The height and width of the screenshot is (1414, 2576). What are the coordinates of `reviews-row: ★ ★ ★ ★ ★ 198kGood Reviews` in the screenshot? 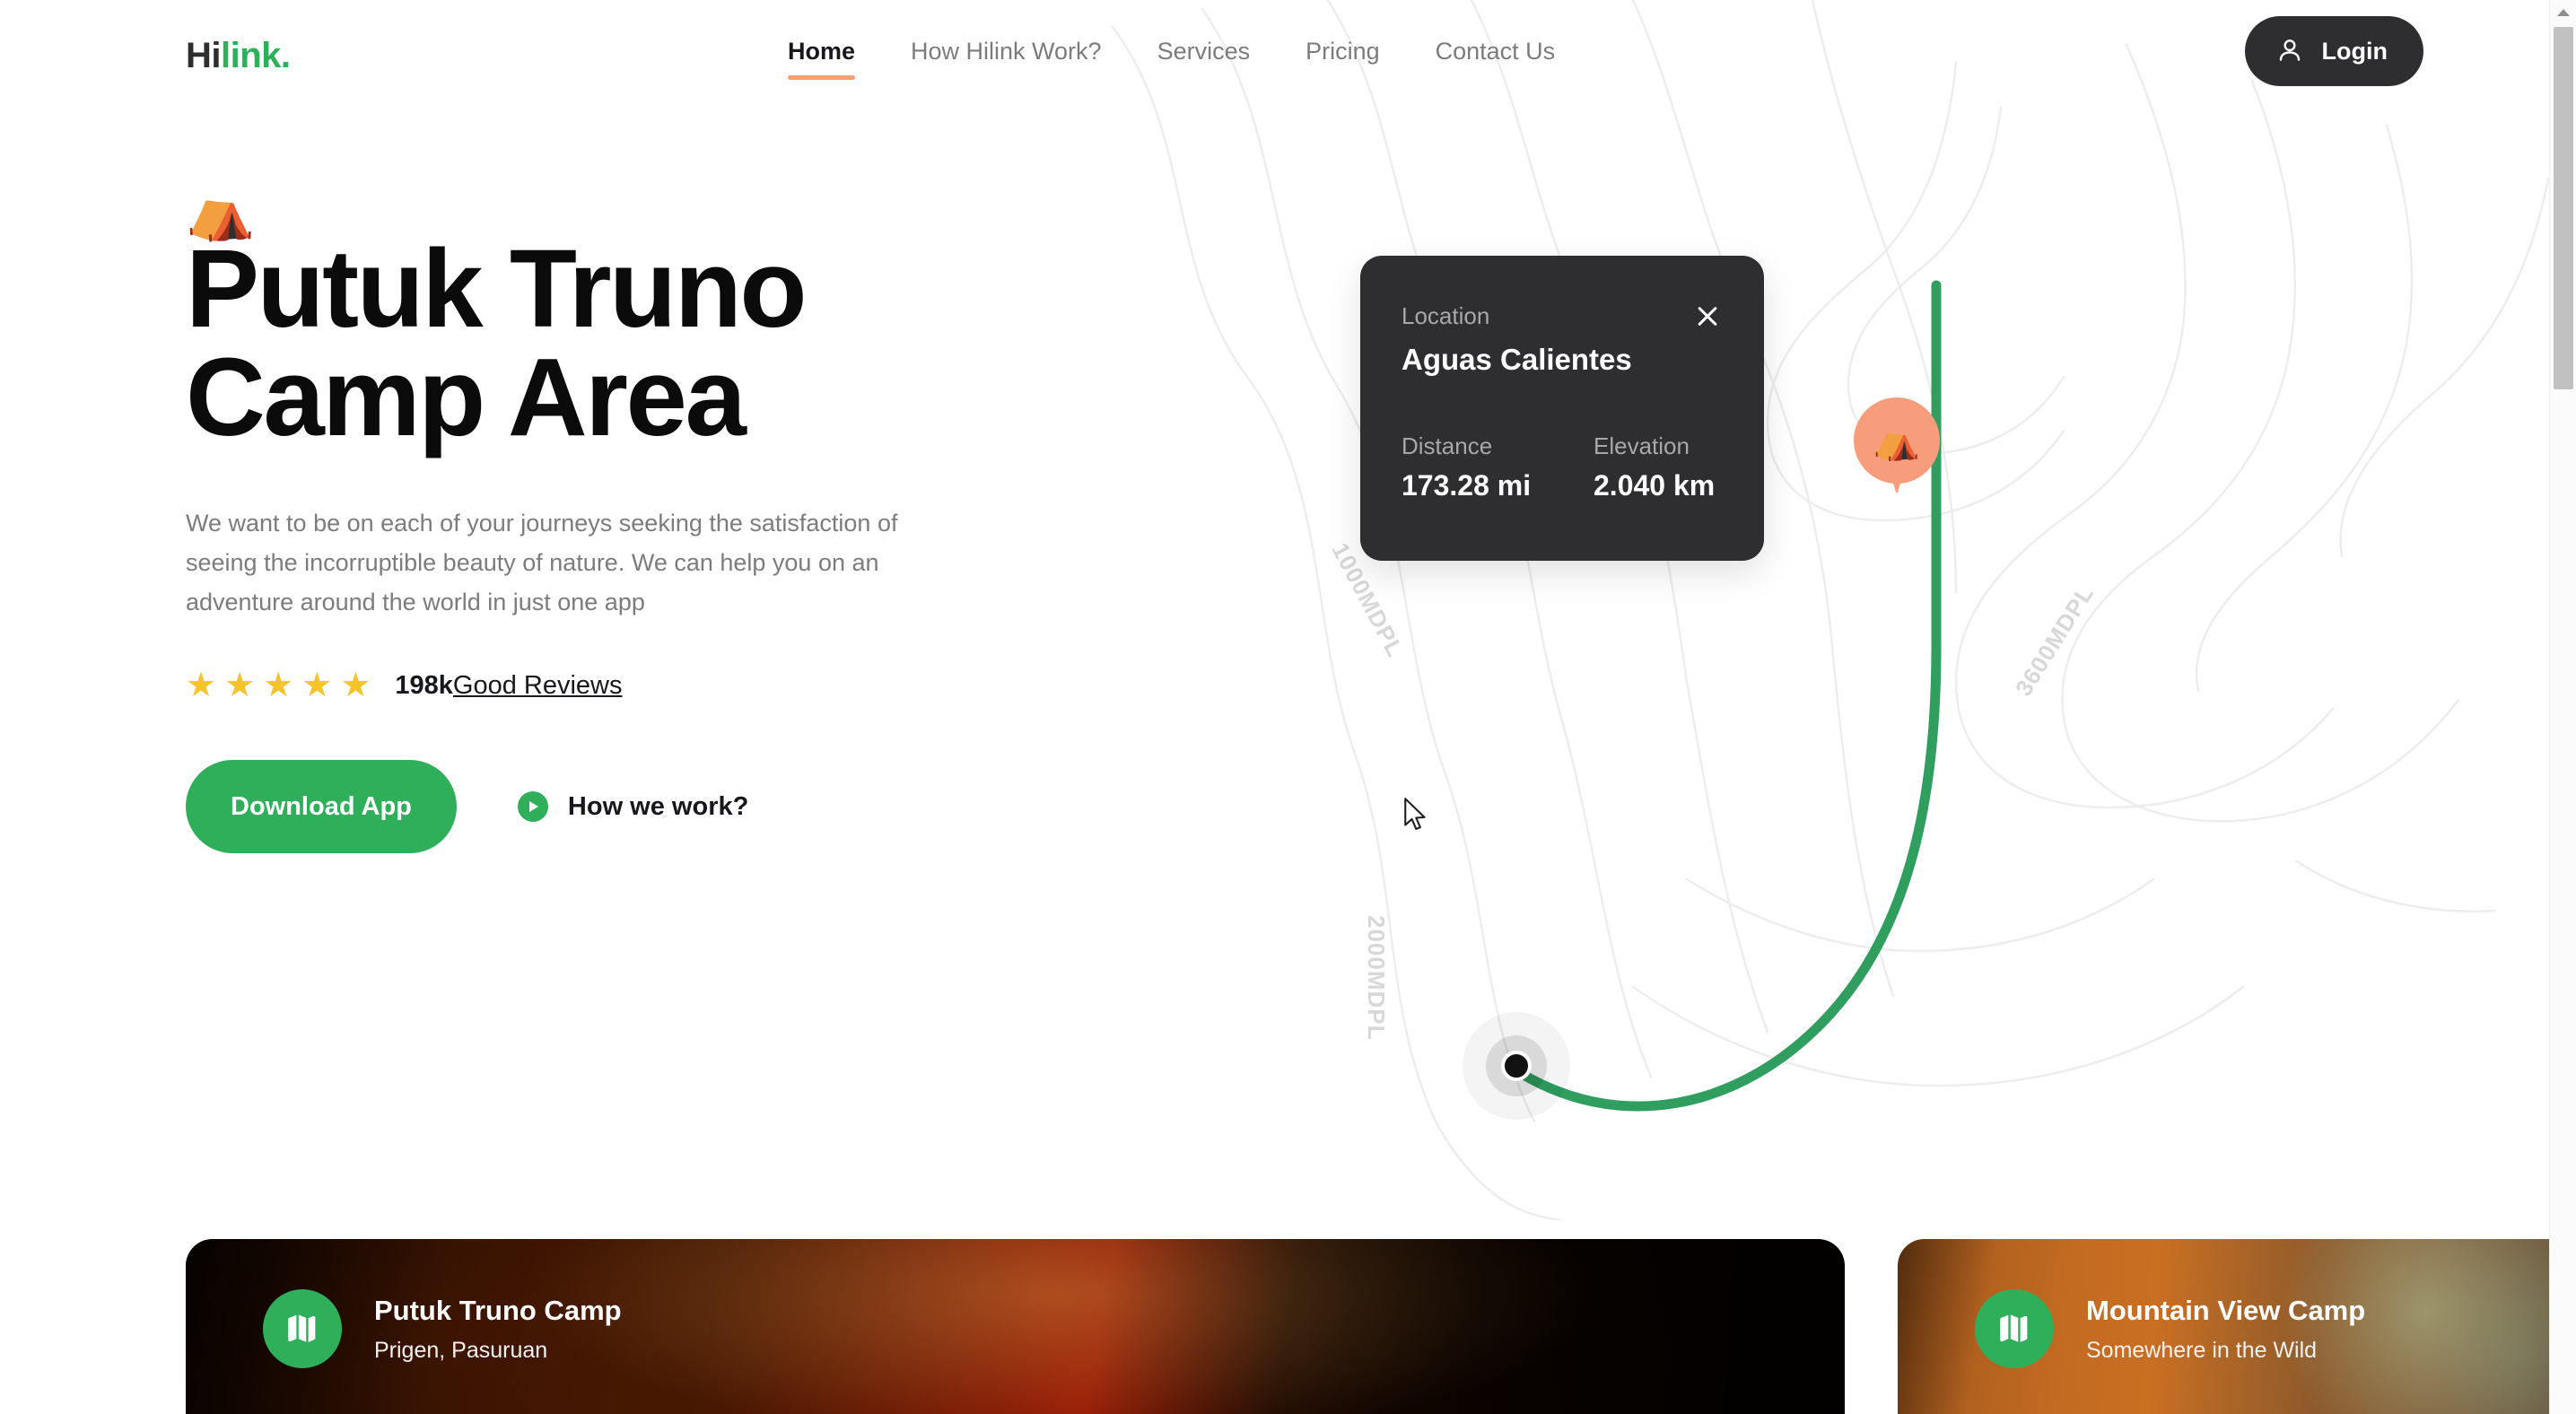 It's located at (644, 686).